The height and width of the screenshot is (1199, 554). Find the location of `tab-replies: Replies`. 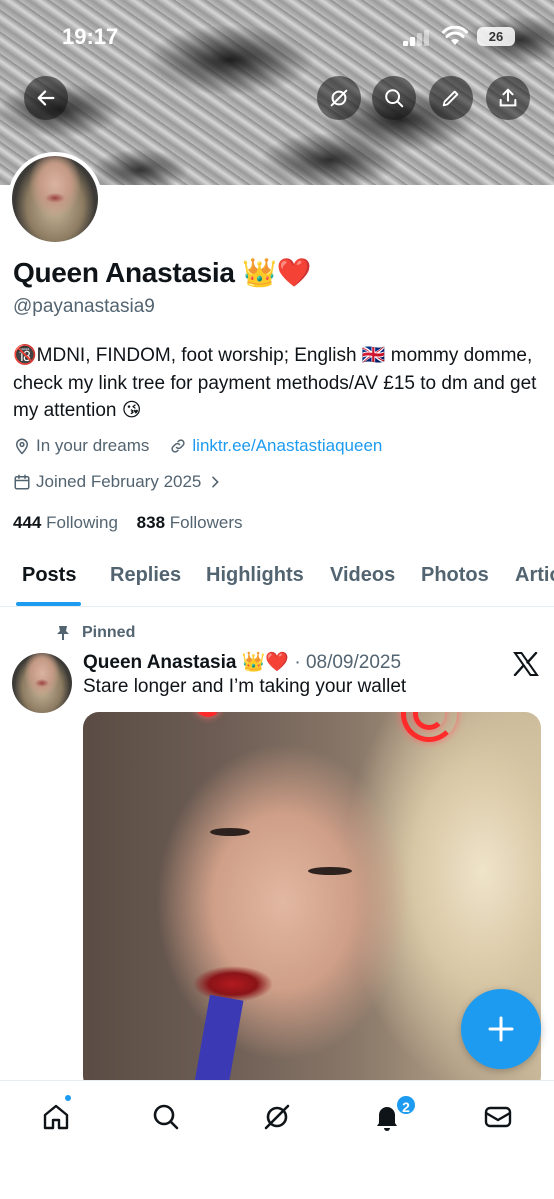

tab-replies: Replies is located at coordinates (145, 575).